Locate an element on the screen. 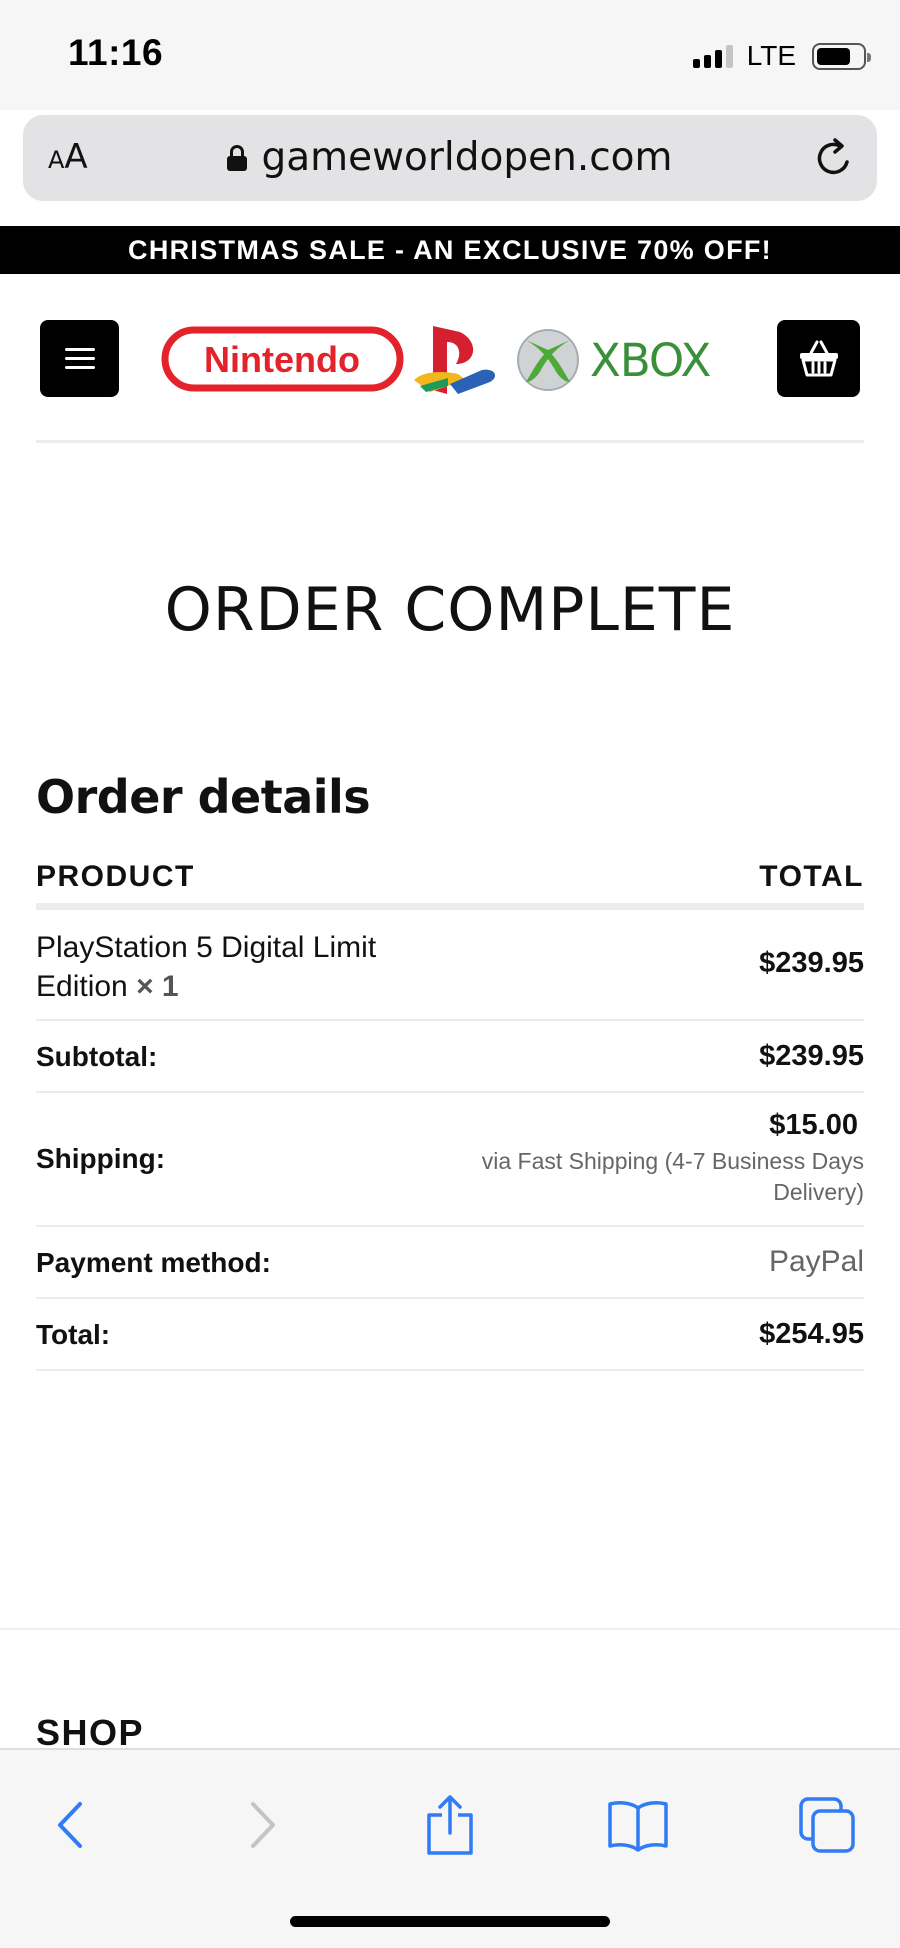  footer-divider is located at coordinates (450, 1629).